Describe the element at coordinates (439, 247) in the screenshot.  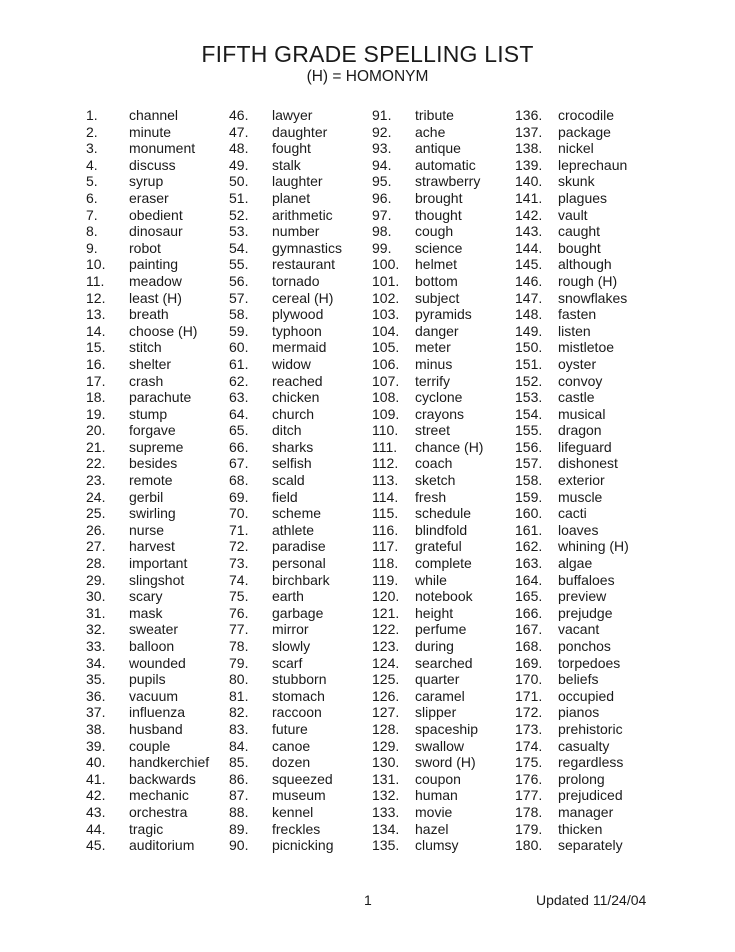
I see `spelling-word: science` at that location.